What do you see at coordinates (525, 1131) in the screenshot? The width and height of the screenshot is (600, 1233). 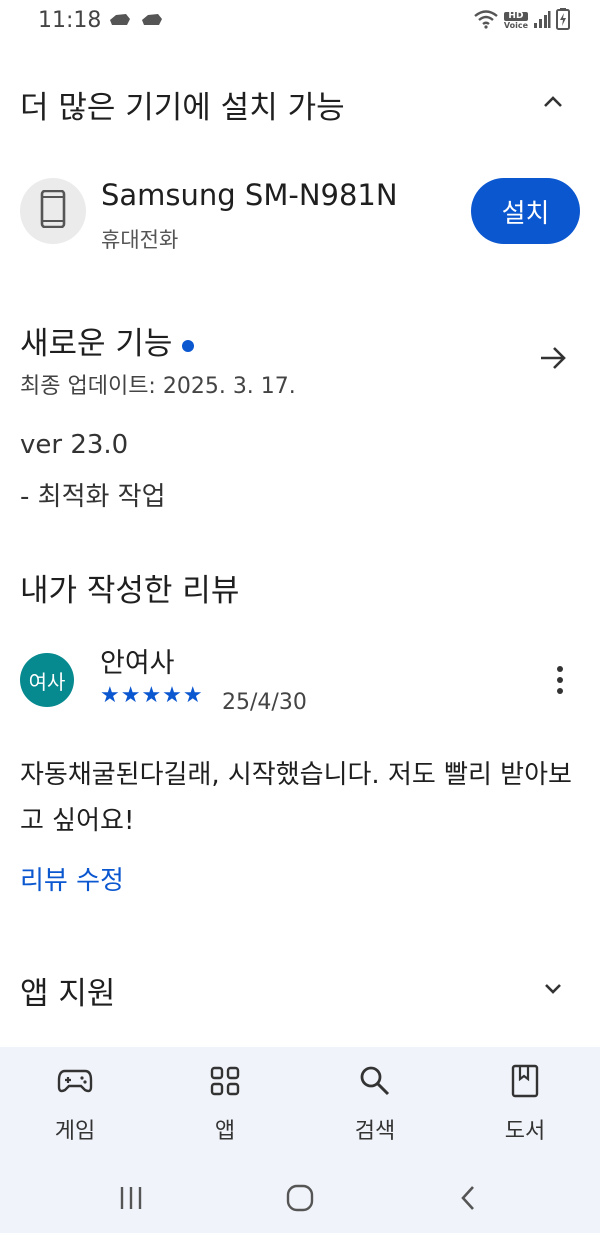 I see `nav-label-books: 도서` at bounding box center [525, 1131].